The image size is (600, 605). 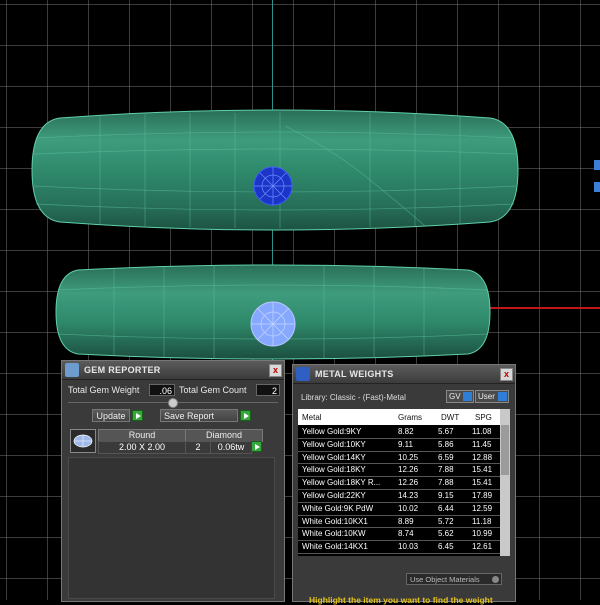 What do you see at coordinates (446, 521) in the screenshot?
I see `dwt-cell: 5.72` at bounding box center [446, 521].